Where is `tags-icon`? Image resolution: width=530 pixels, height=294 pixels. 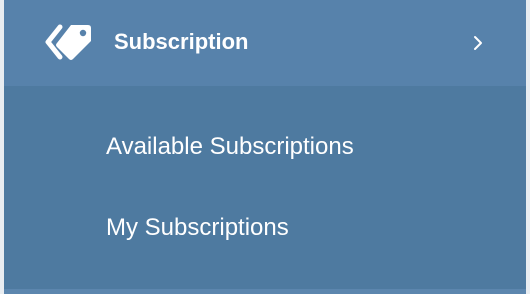 tags-icon is located at coordinates (67, 42).